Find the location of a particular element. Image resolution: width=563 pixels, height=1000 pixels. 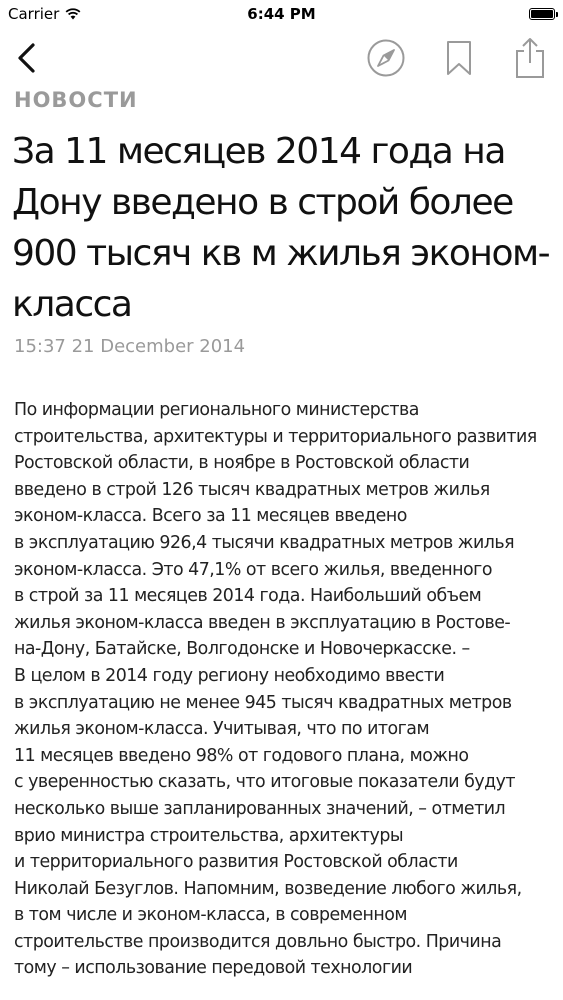

article-category: НОВОСТИ is located at coordinates (76, 100).